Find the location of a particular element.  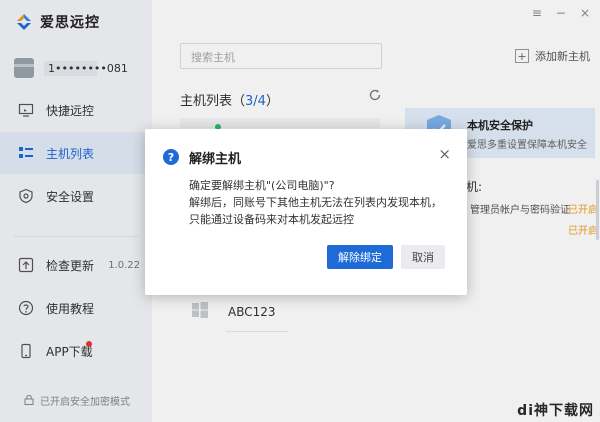

dialog-message-line2: 解绑后，同账号下其他主机无法在列表内发现本机，只能通过设备码来对本机发起远控 is located at coordinates (315, 211).